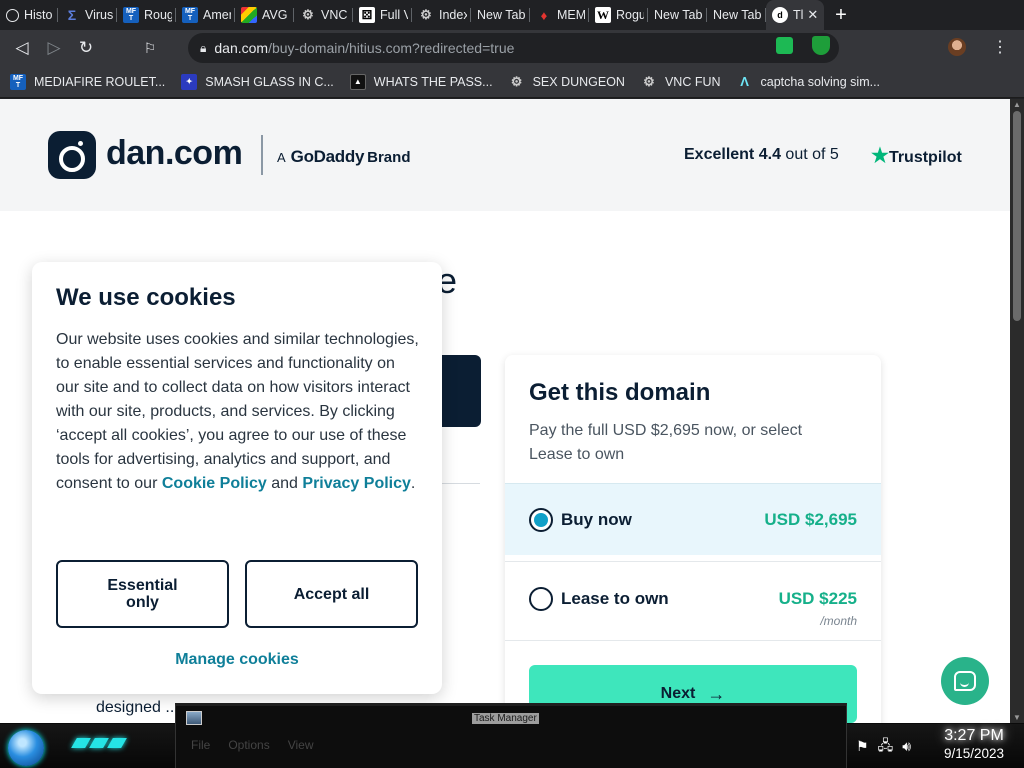 Image resolution: width=1024 pixels, height=768 pixels. What do you see at coordinates (391, 48) in the screenshot?
I see `url-path: /buy-domain/hitius.com?redirected=true` at bounding box center [391, 48].